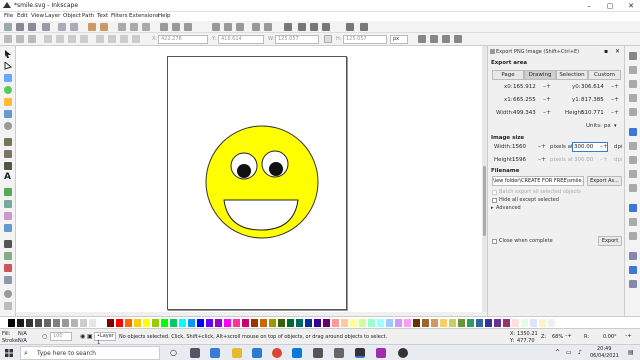 The height and width of the screenshot is (360, 640). What do you see at coordinates (288, 27) in the screenshot?
I see `fill-stroke-icon` at bounding box center [288, 27].